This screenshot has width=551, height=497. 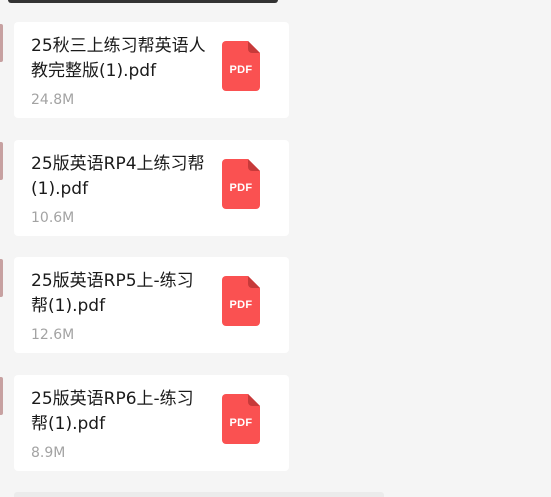 I want to click on previous-message-edge, so click(x=143, y=1).